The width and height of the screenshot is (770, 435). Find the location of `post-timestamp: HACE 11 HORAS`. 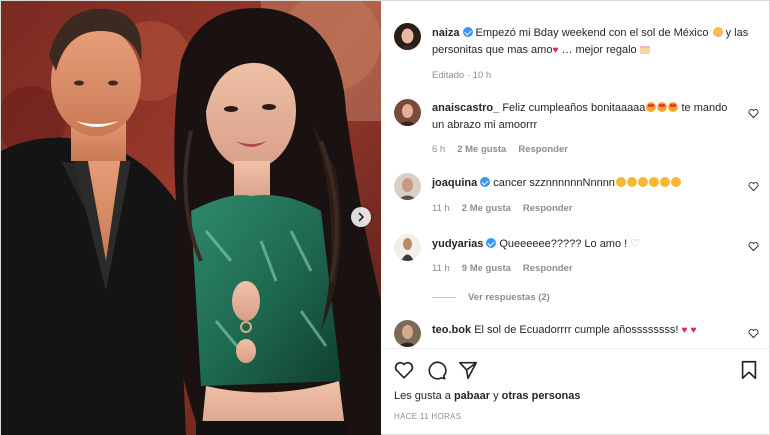

post-timestamp: HACE 11 HORAS is located at coordinates (428, 416).